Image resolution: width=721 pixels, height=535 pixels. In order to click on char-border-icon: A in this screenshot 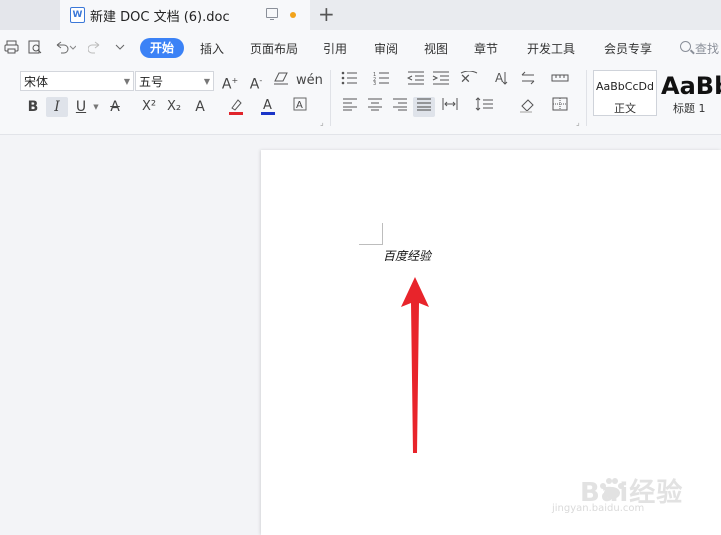, I will do `click(300, 107)`.